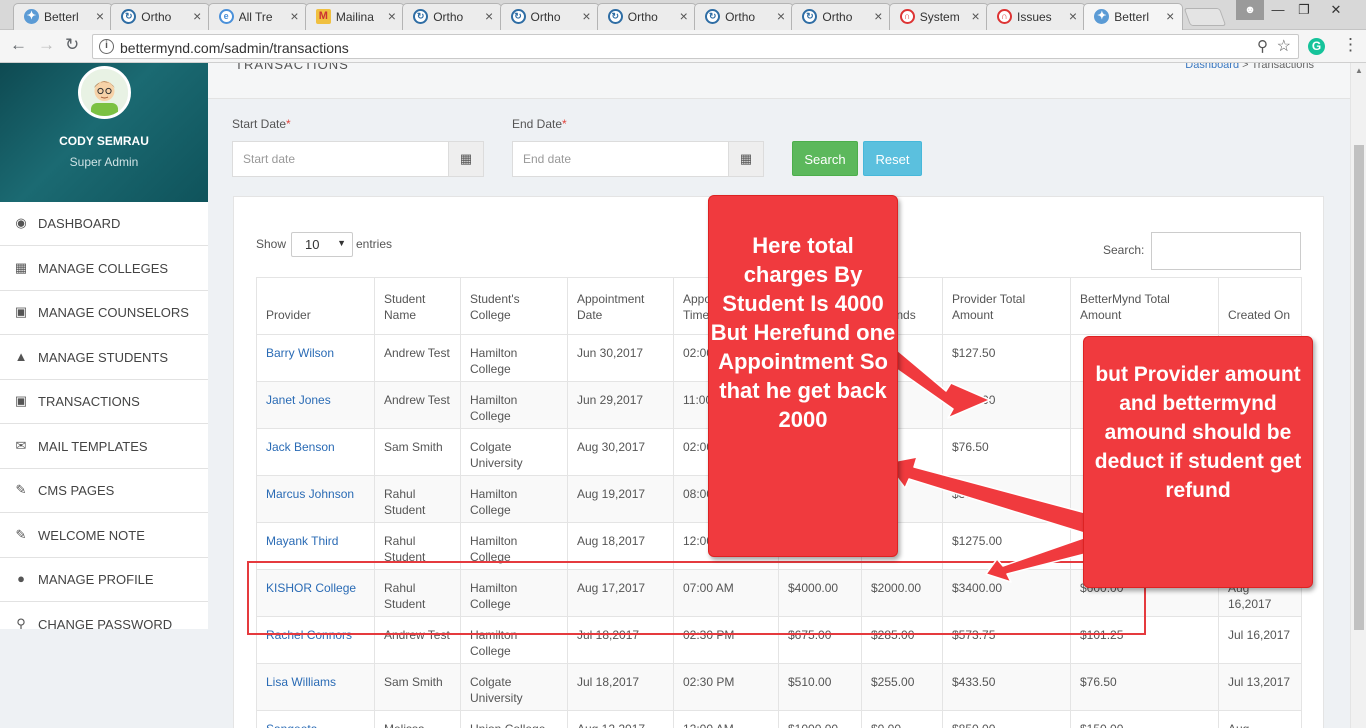 Image resolution: width=1366 pixels, height=728 pixels. Describe the element at coordinates (1250, 10) in the screenshot. I see `browser-user-icon: ☻` at that location.